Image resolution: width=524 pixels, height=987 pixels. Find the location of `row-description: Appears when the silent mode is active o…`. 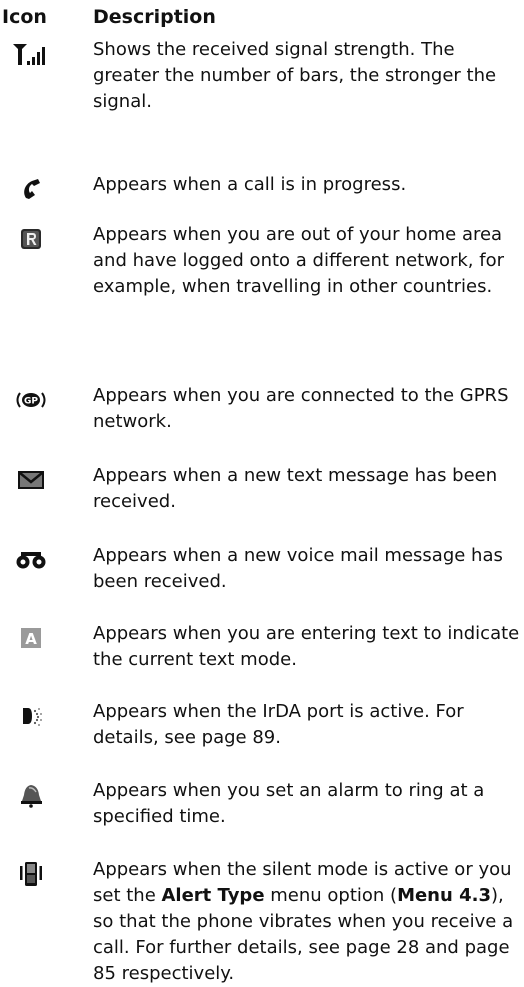

row-description: Appears when the silent mode is active o… is located at coordinates (303, 921).